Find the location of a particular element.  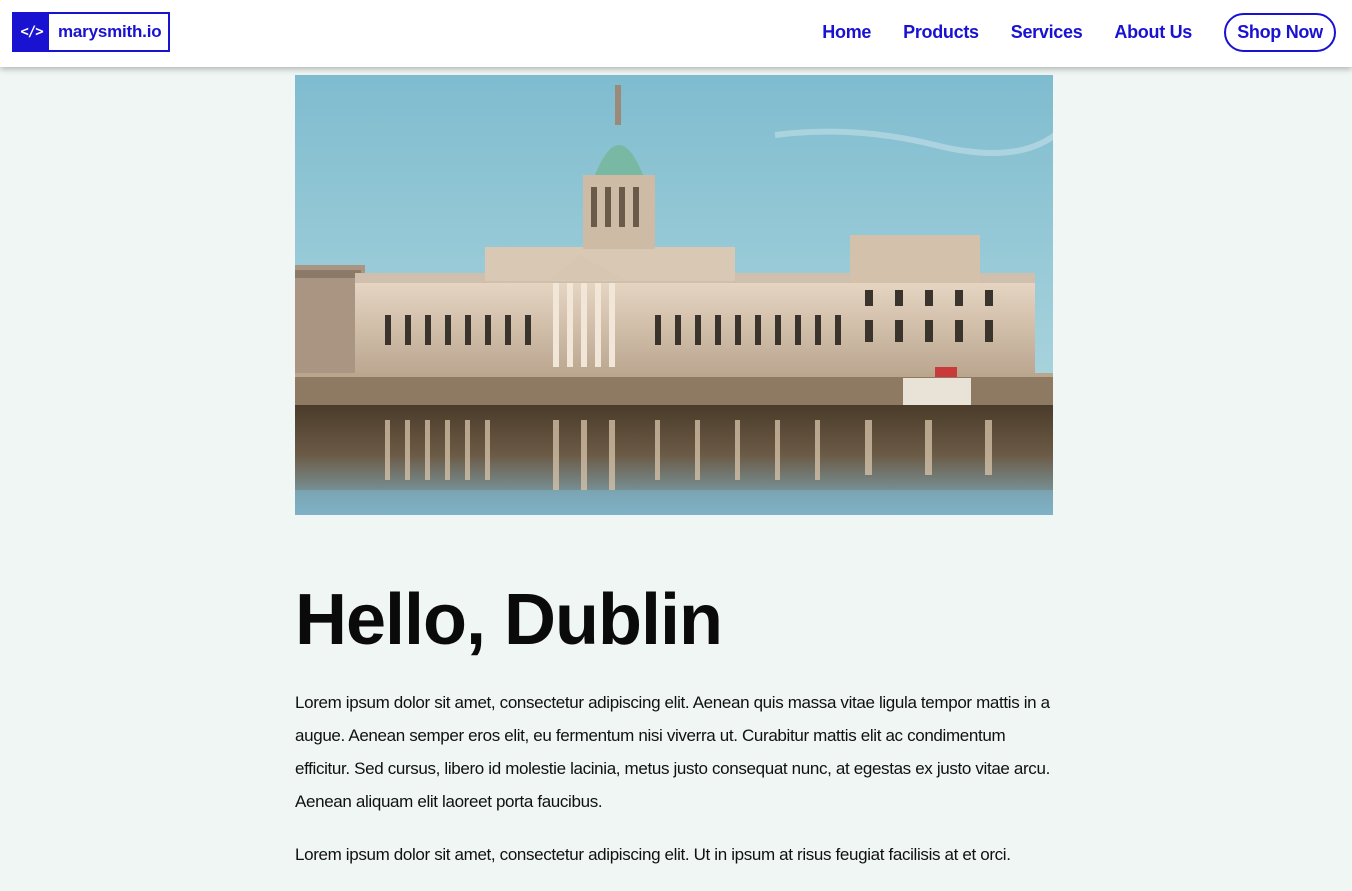

code-icon: </> is located at coordinates (31, 32).